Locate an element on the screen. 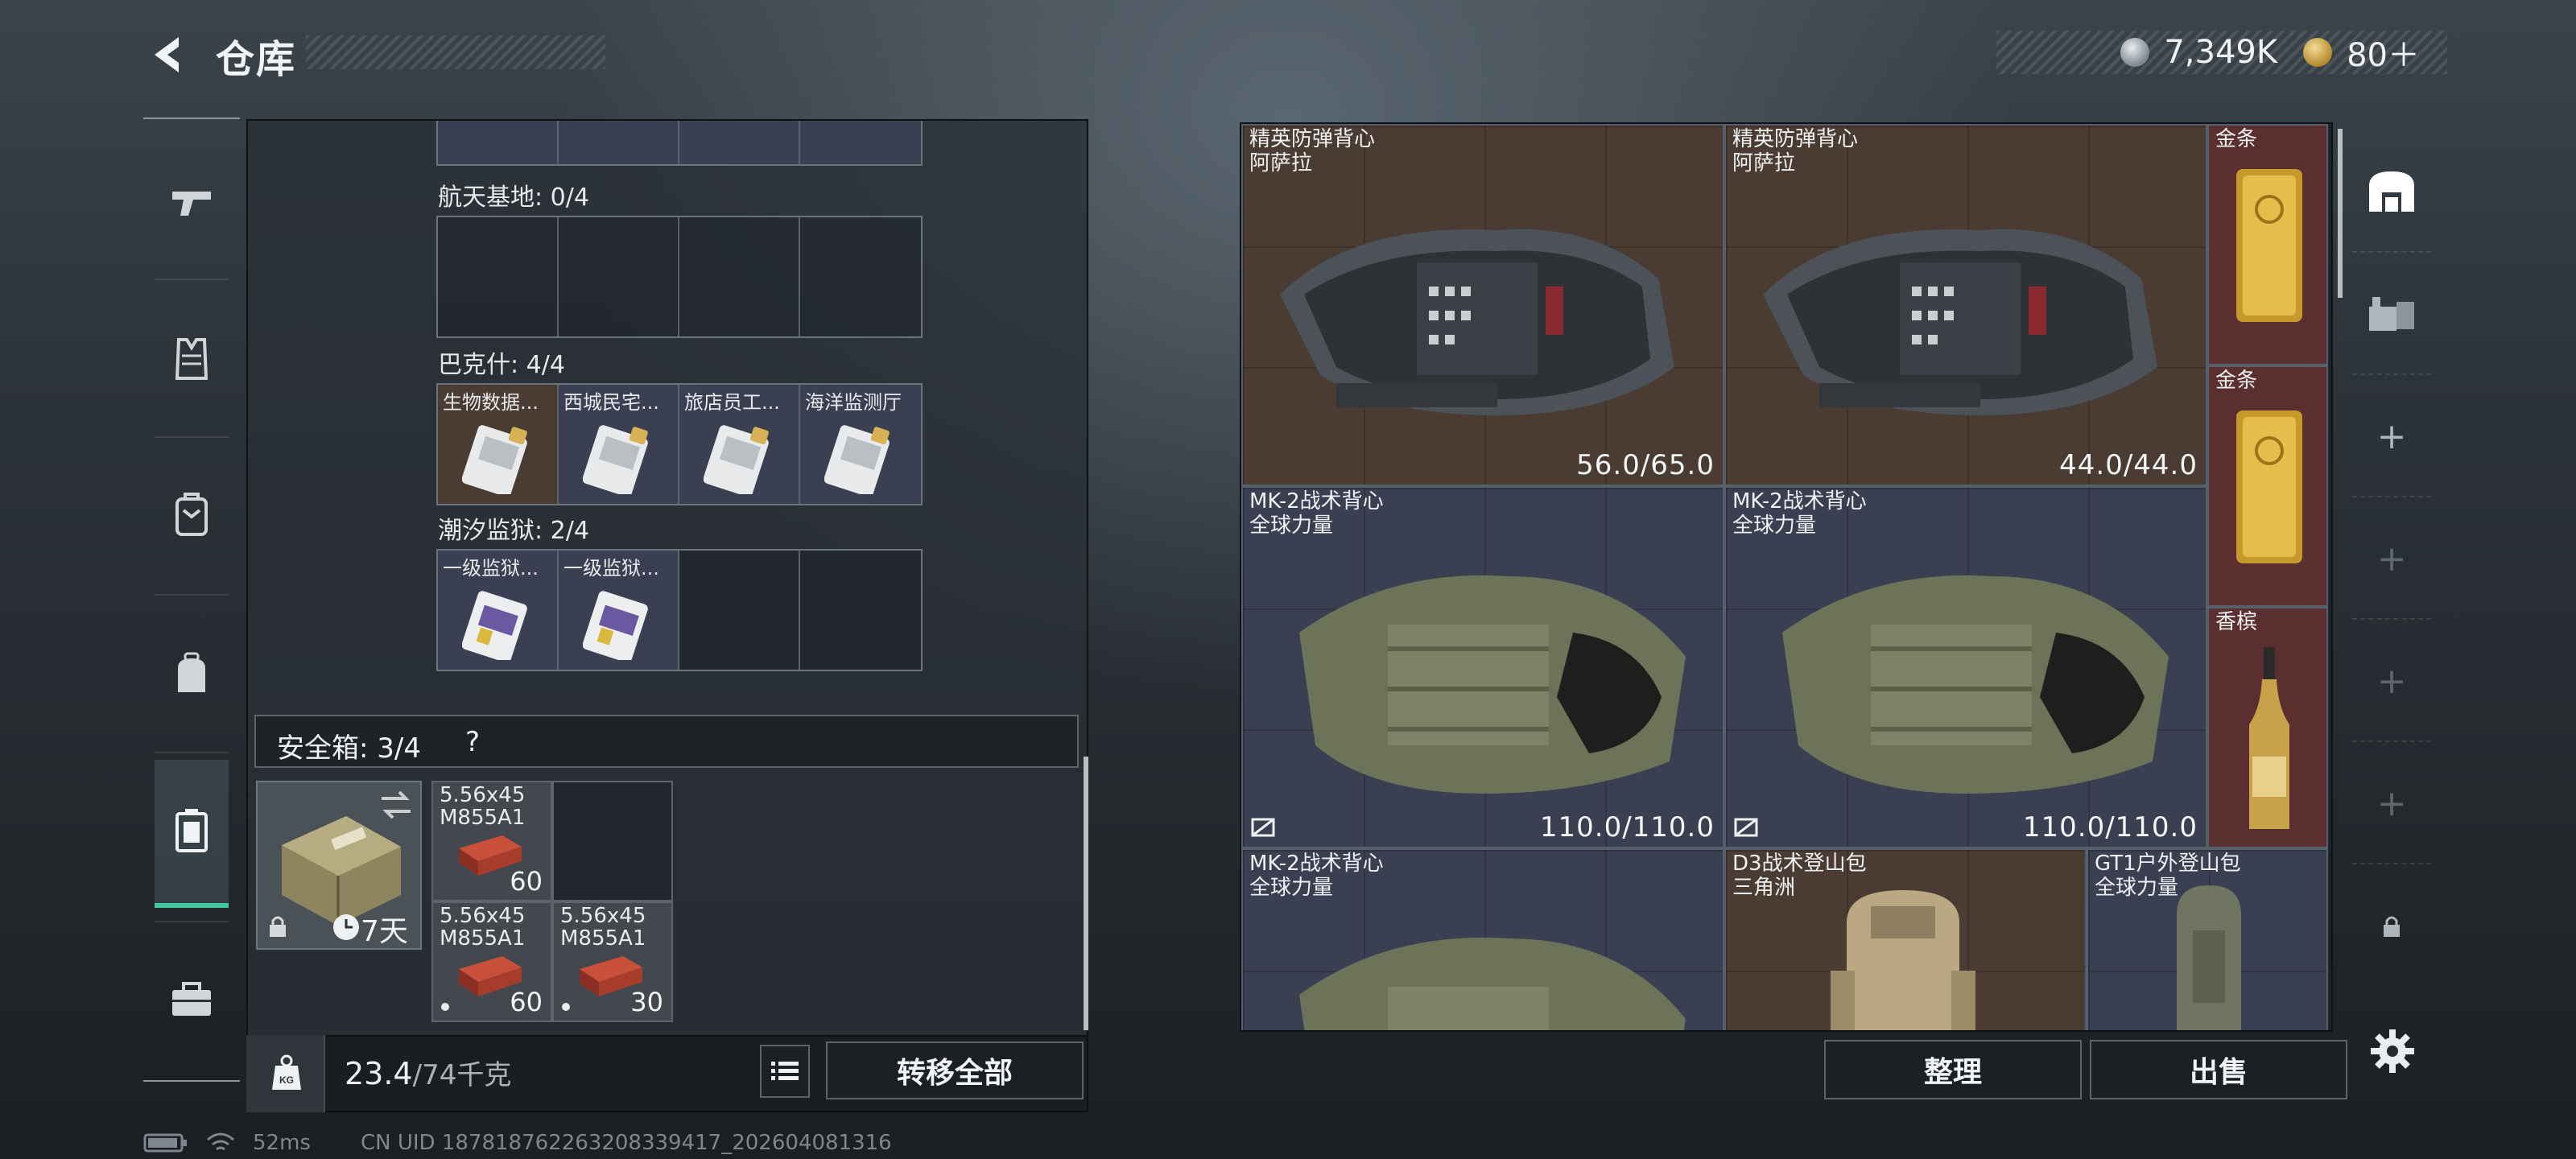 The image size is (2576, 1159). back-button is located at coordinates (167, 55).